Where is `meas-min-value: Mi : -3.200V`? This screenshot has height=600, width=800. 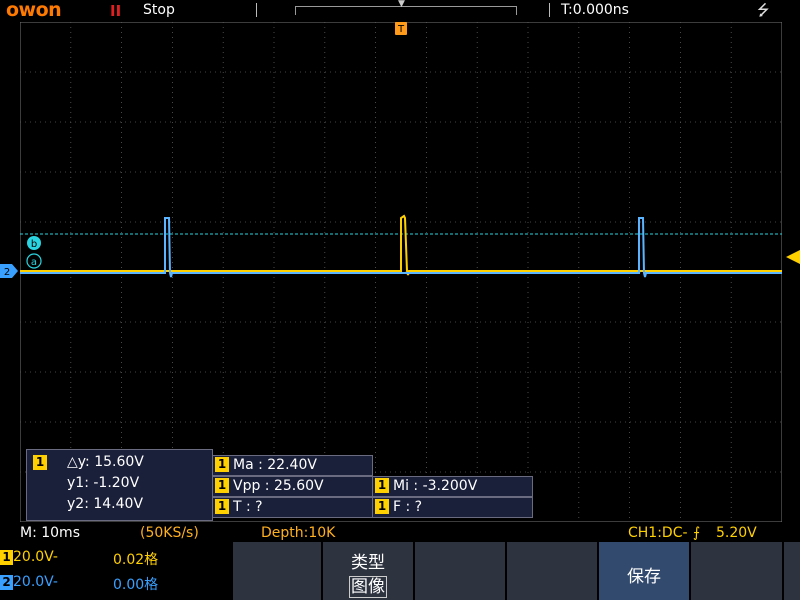 meas-min-value: Mi : -3.200V is located at coordinates (435, 486).